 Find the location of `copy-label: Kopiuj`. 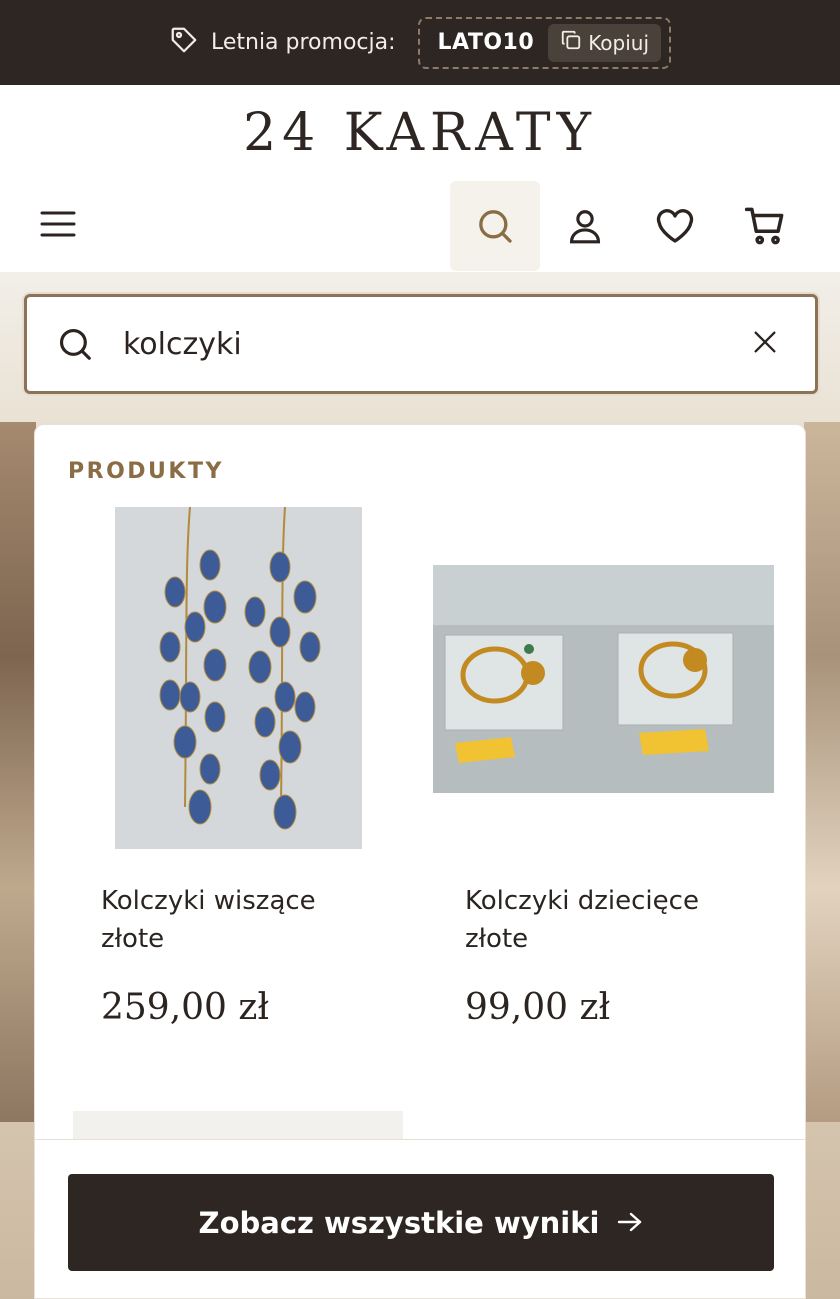

copy-label: Kopiuj is located at coordinates (619, 42).